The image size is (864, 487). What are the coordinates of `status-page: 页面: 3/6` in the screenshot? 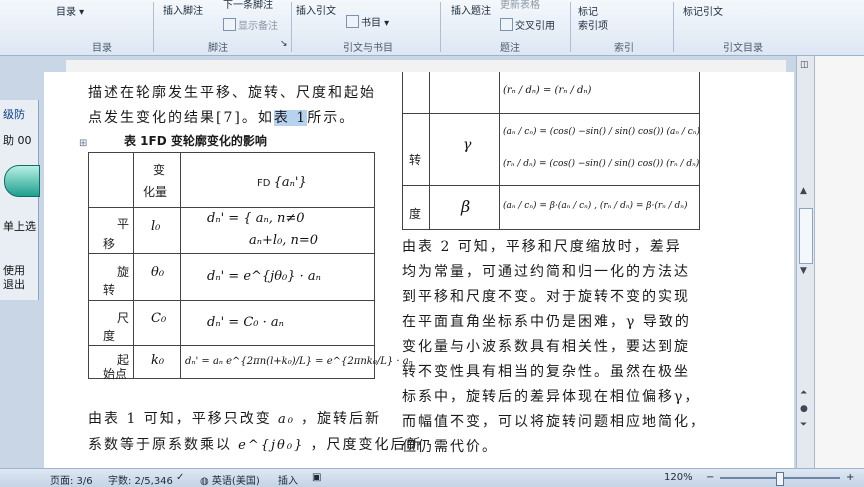 It's located at (71, 479).